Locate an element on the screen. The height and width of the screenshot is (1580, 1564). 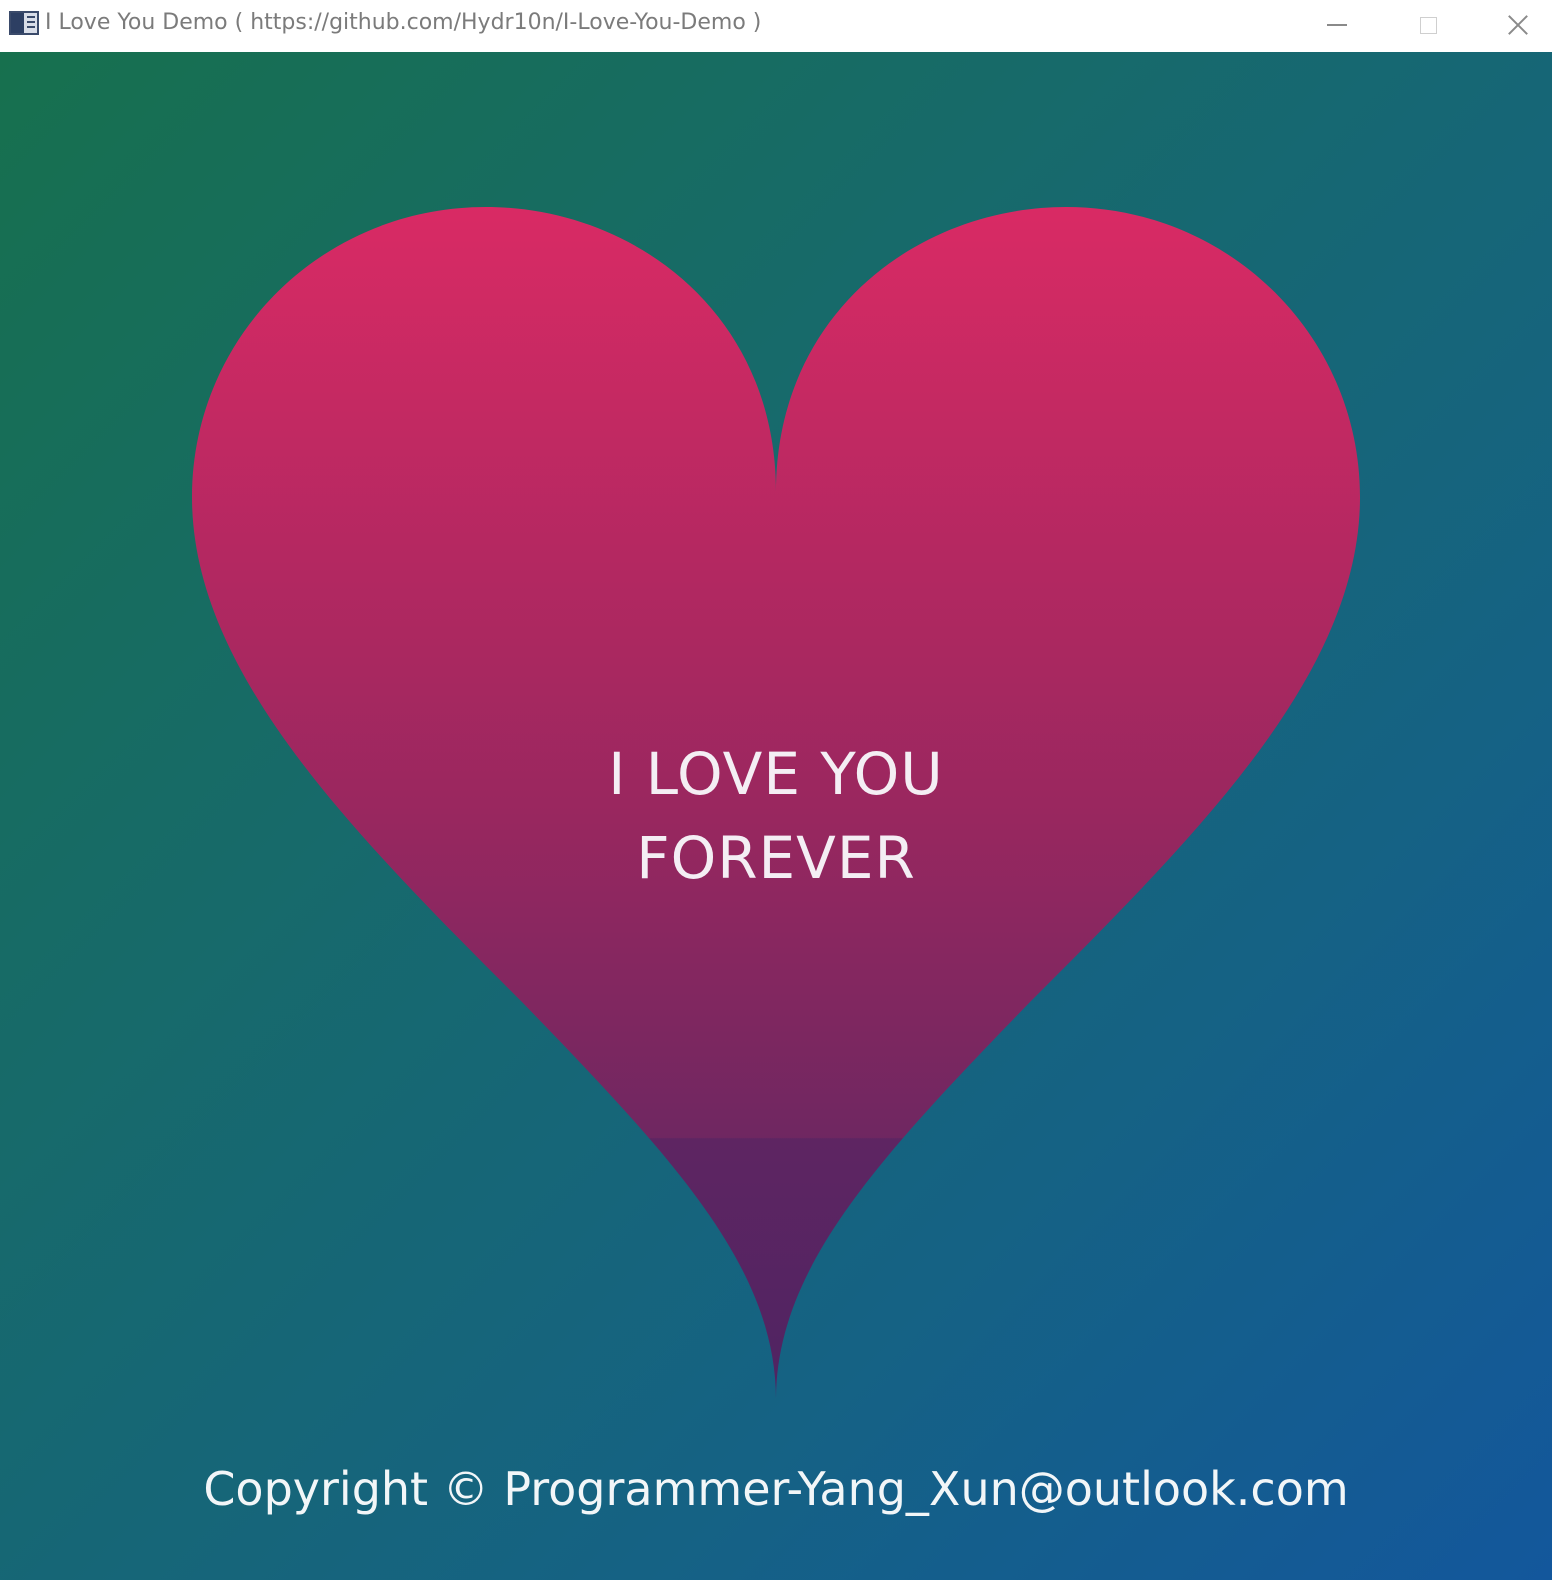
close-icon is located at coordinates (1518, 25).